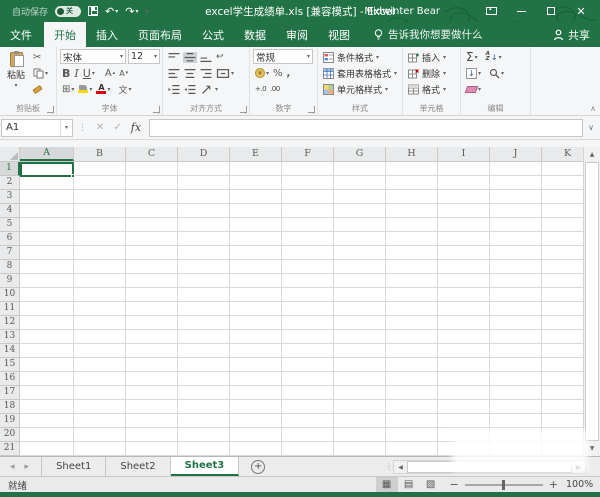 Image resolution: width=600 pixels, height=497 pixels. I want to click on cell-F3, so click(308, 197).